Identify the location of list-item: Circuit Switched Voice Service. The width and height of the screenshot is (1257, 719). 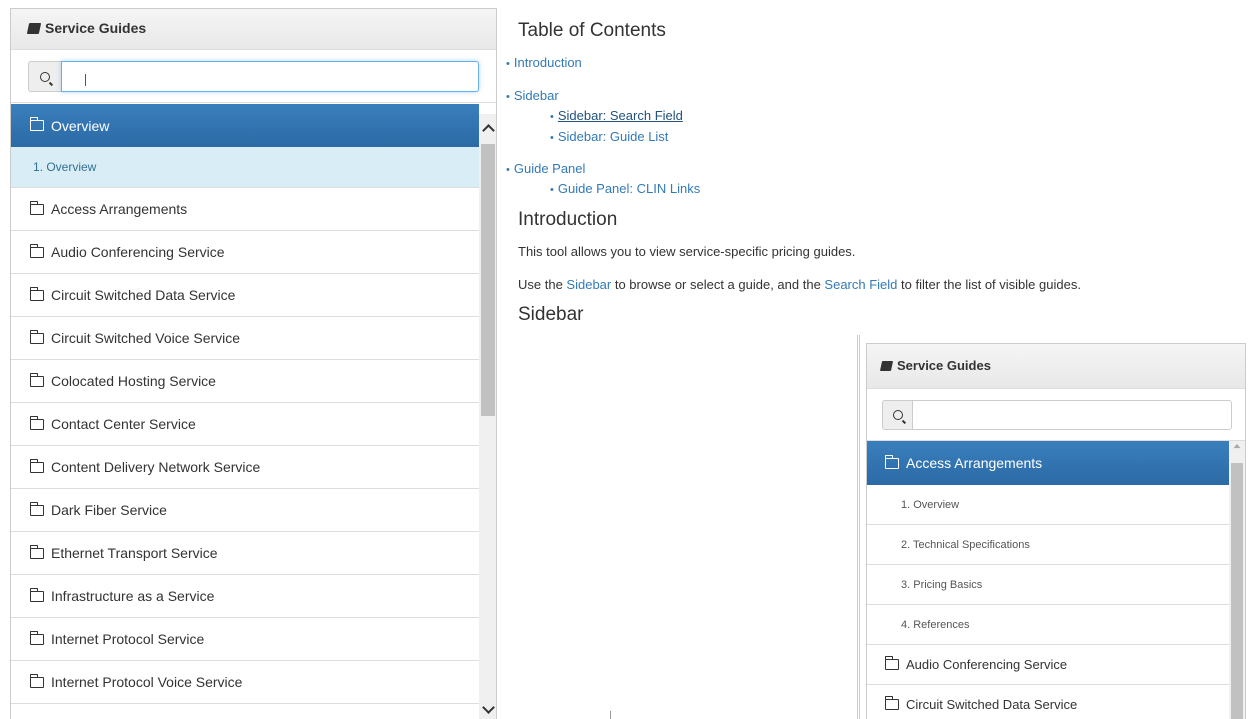
(245, 338).